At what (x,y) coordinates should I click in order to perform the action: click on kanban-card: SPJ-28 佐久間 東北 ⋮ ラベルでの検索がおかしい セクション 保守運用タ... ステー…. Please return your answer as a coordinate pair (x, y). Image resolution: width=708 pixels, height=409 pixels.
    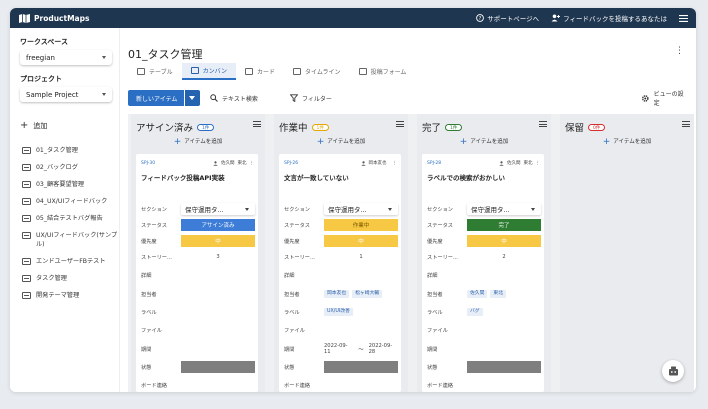
    Looking at the image, I should click on (483, 273).